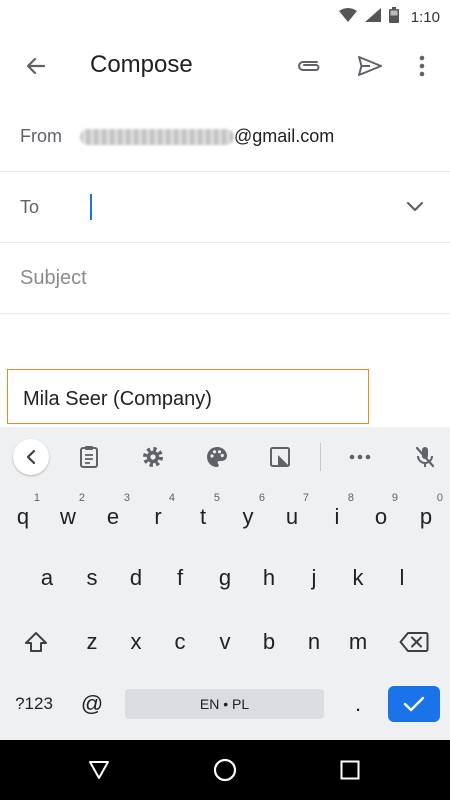  I want to click on signal-icon, so click(372, 17).